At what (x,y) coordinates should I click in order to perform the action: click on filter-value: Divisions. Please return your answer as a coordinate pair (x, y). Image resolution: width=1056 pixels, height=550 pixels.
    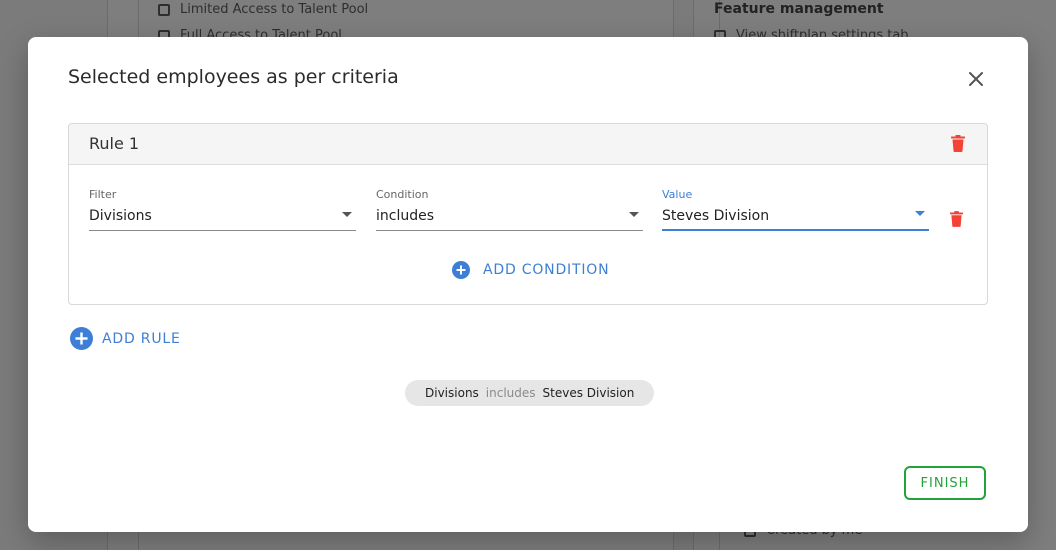
    Looking at the image, I should click on (120, 216).